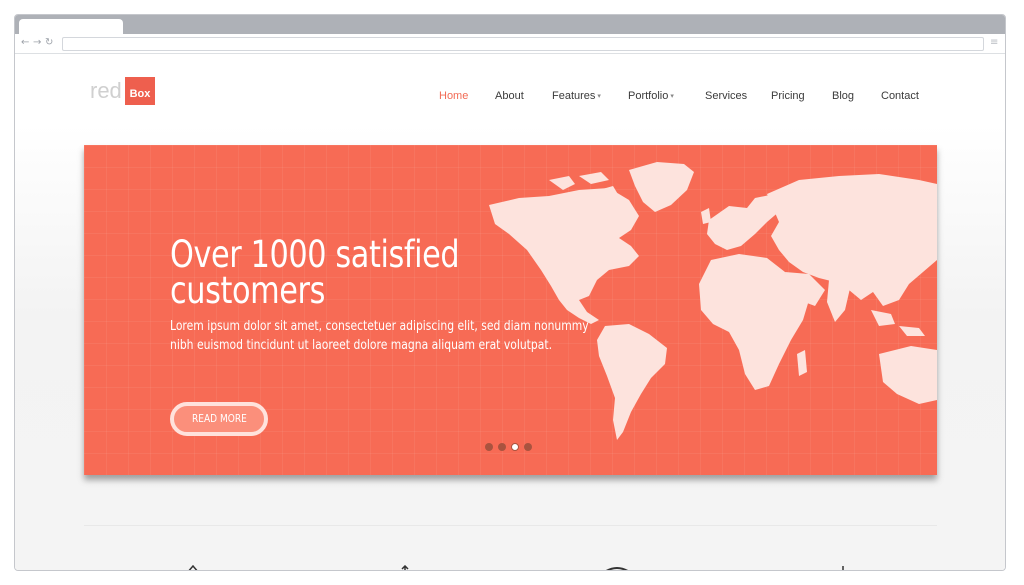 The height and width of the screenshot is (585, 1024). Describe the element at coordinates (648, 96) in the screenshot. I see `nav-portfolio-label: Portfolio` at that location.